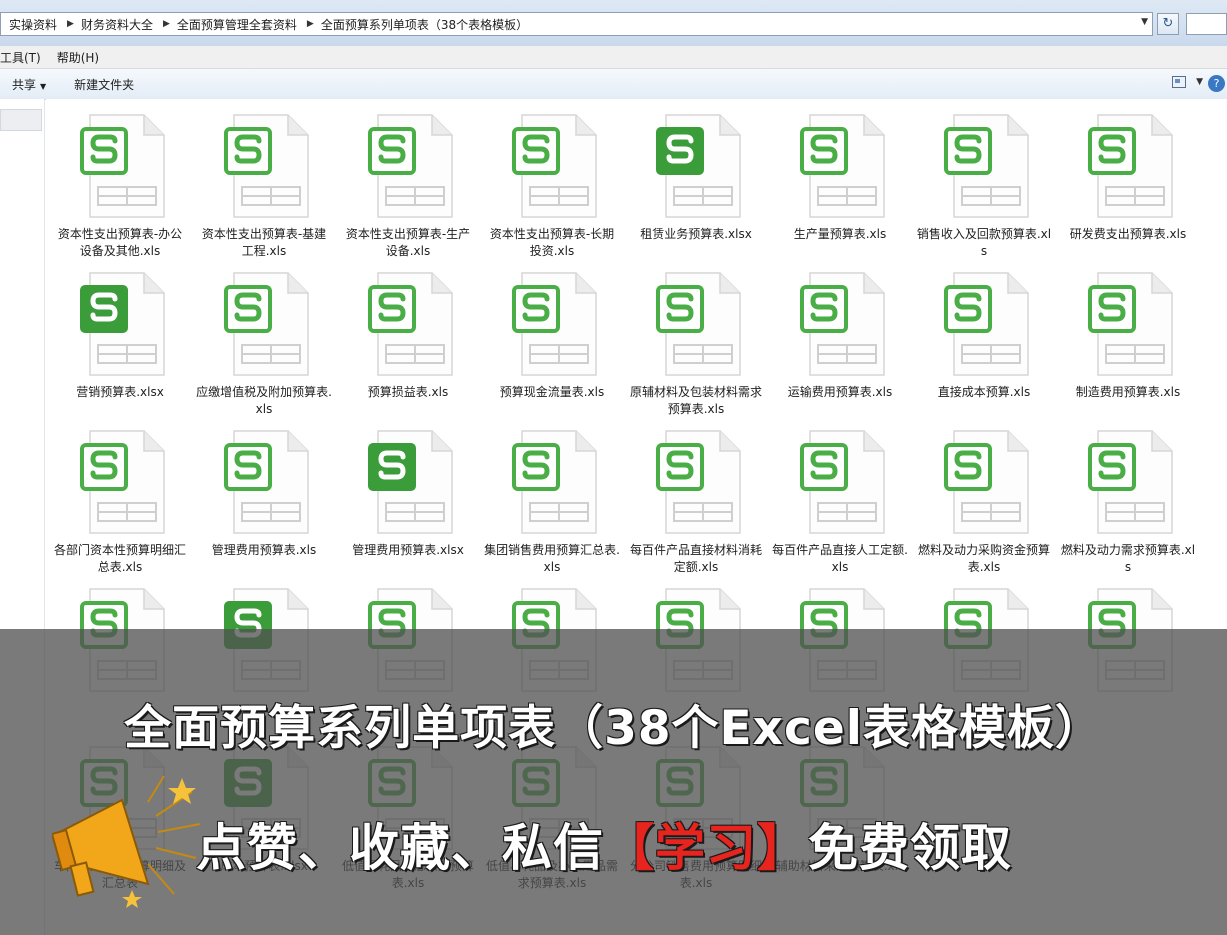 The width and height of the screenshot is (1227, 935). Describe the element at coordinates (29, 84) in the screenshot. I see `share-button: 共享 ▼` at that location.